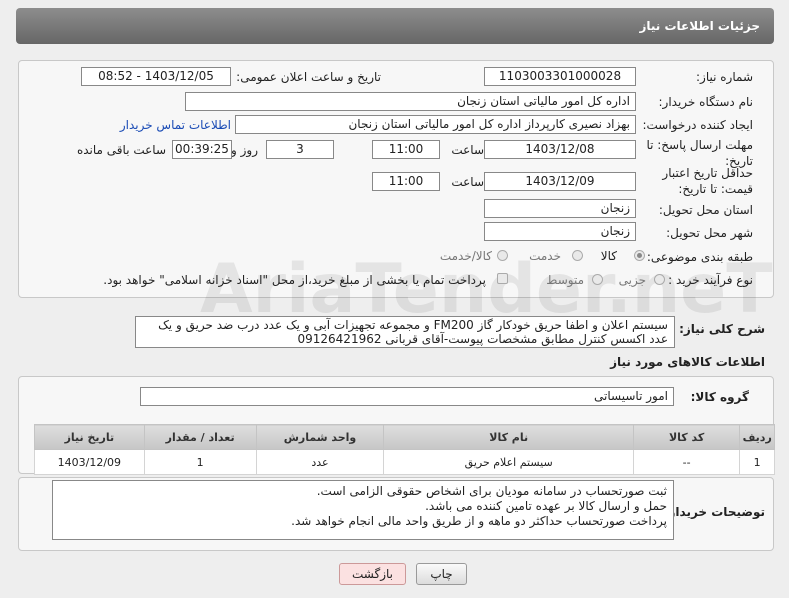  I want to click on cell-unit: عدد, so click(320, 462).